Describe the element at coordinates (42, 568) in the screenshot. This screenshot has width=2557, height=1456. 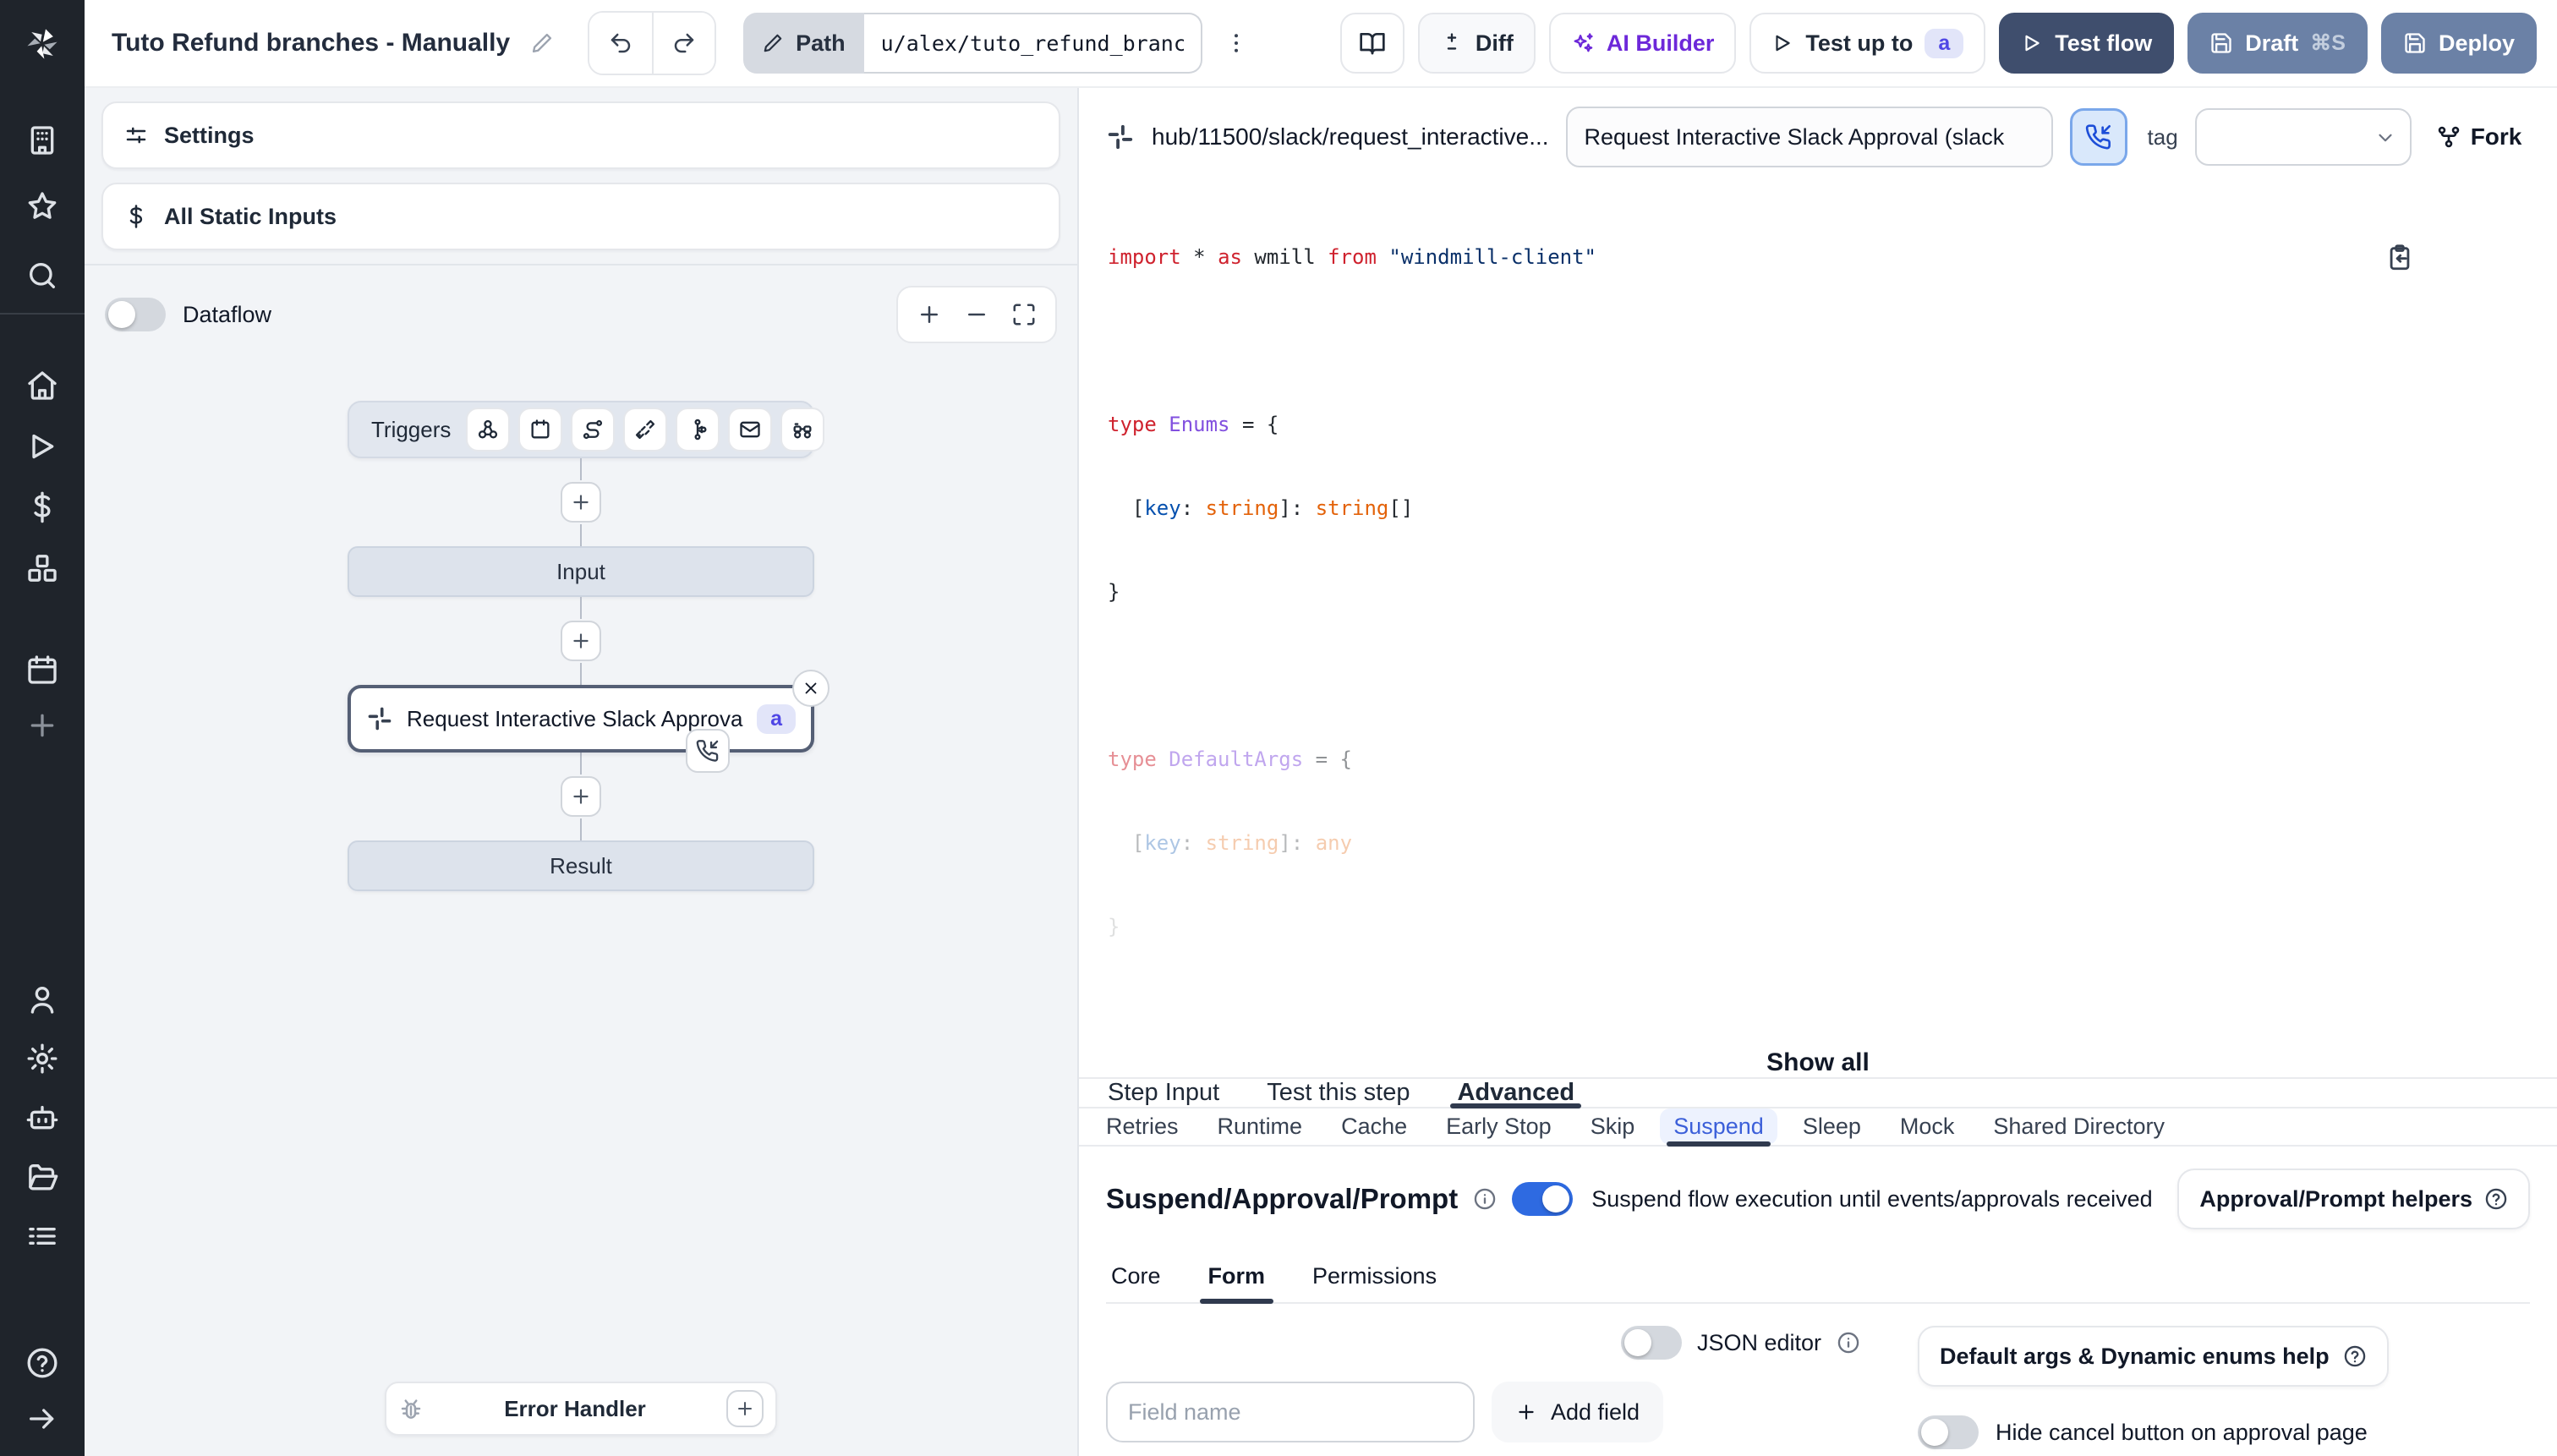
I see `resources-icon` at that location.